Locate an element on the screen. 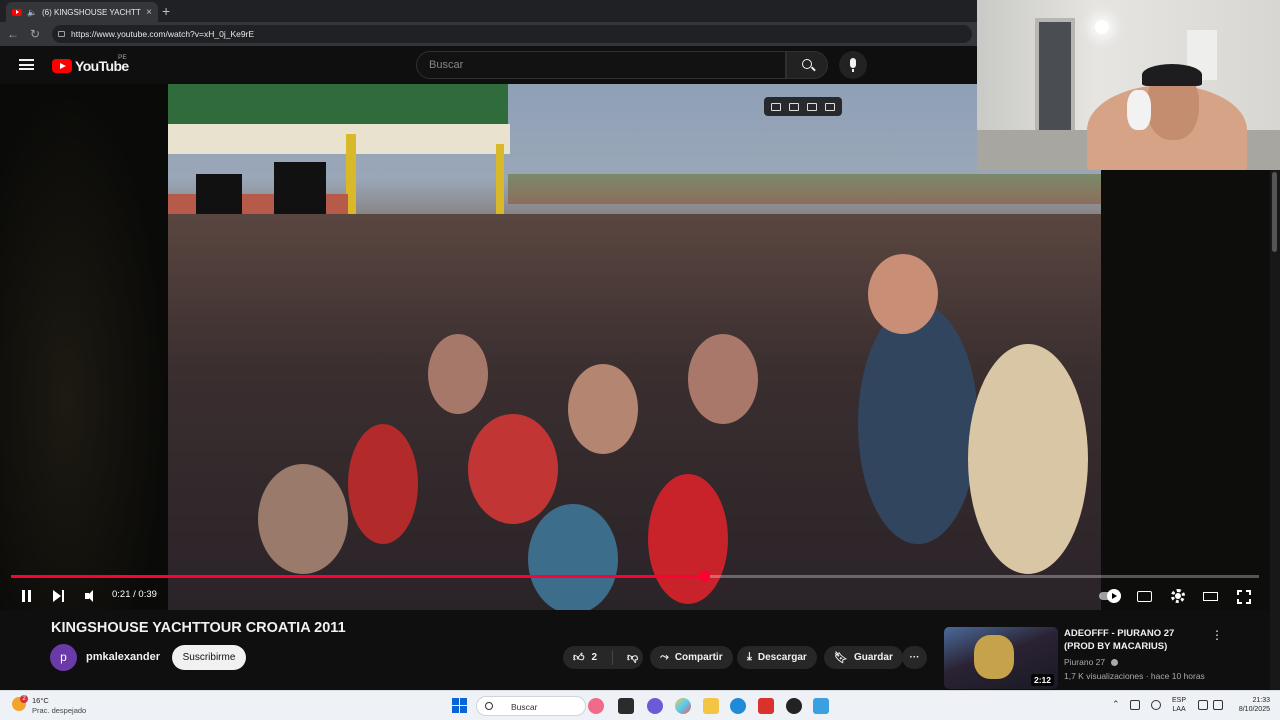  back-arrow-icon: ← is located at coordinates (13, 34).